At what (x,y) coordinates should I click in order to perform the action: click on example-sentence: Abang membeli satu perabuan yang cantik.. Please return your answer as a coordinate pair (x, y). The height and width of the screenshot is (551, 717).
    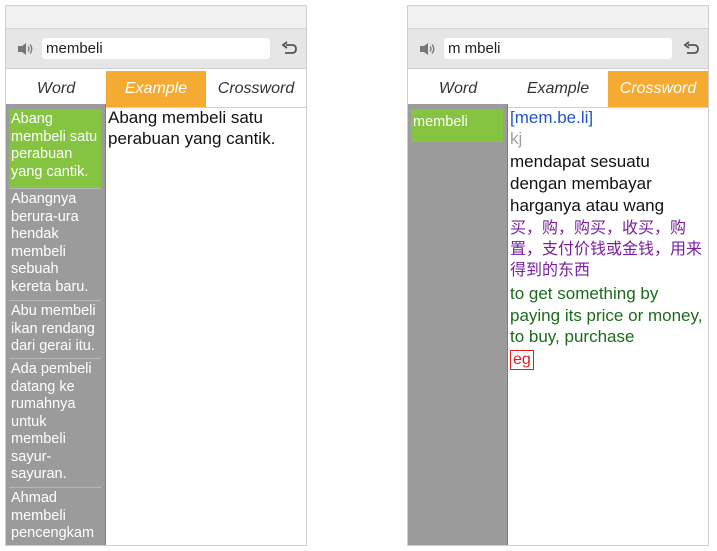
    Looking at the image, I should click on (192, 128).